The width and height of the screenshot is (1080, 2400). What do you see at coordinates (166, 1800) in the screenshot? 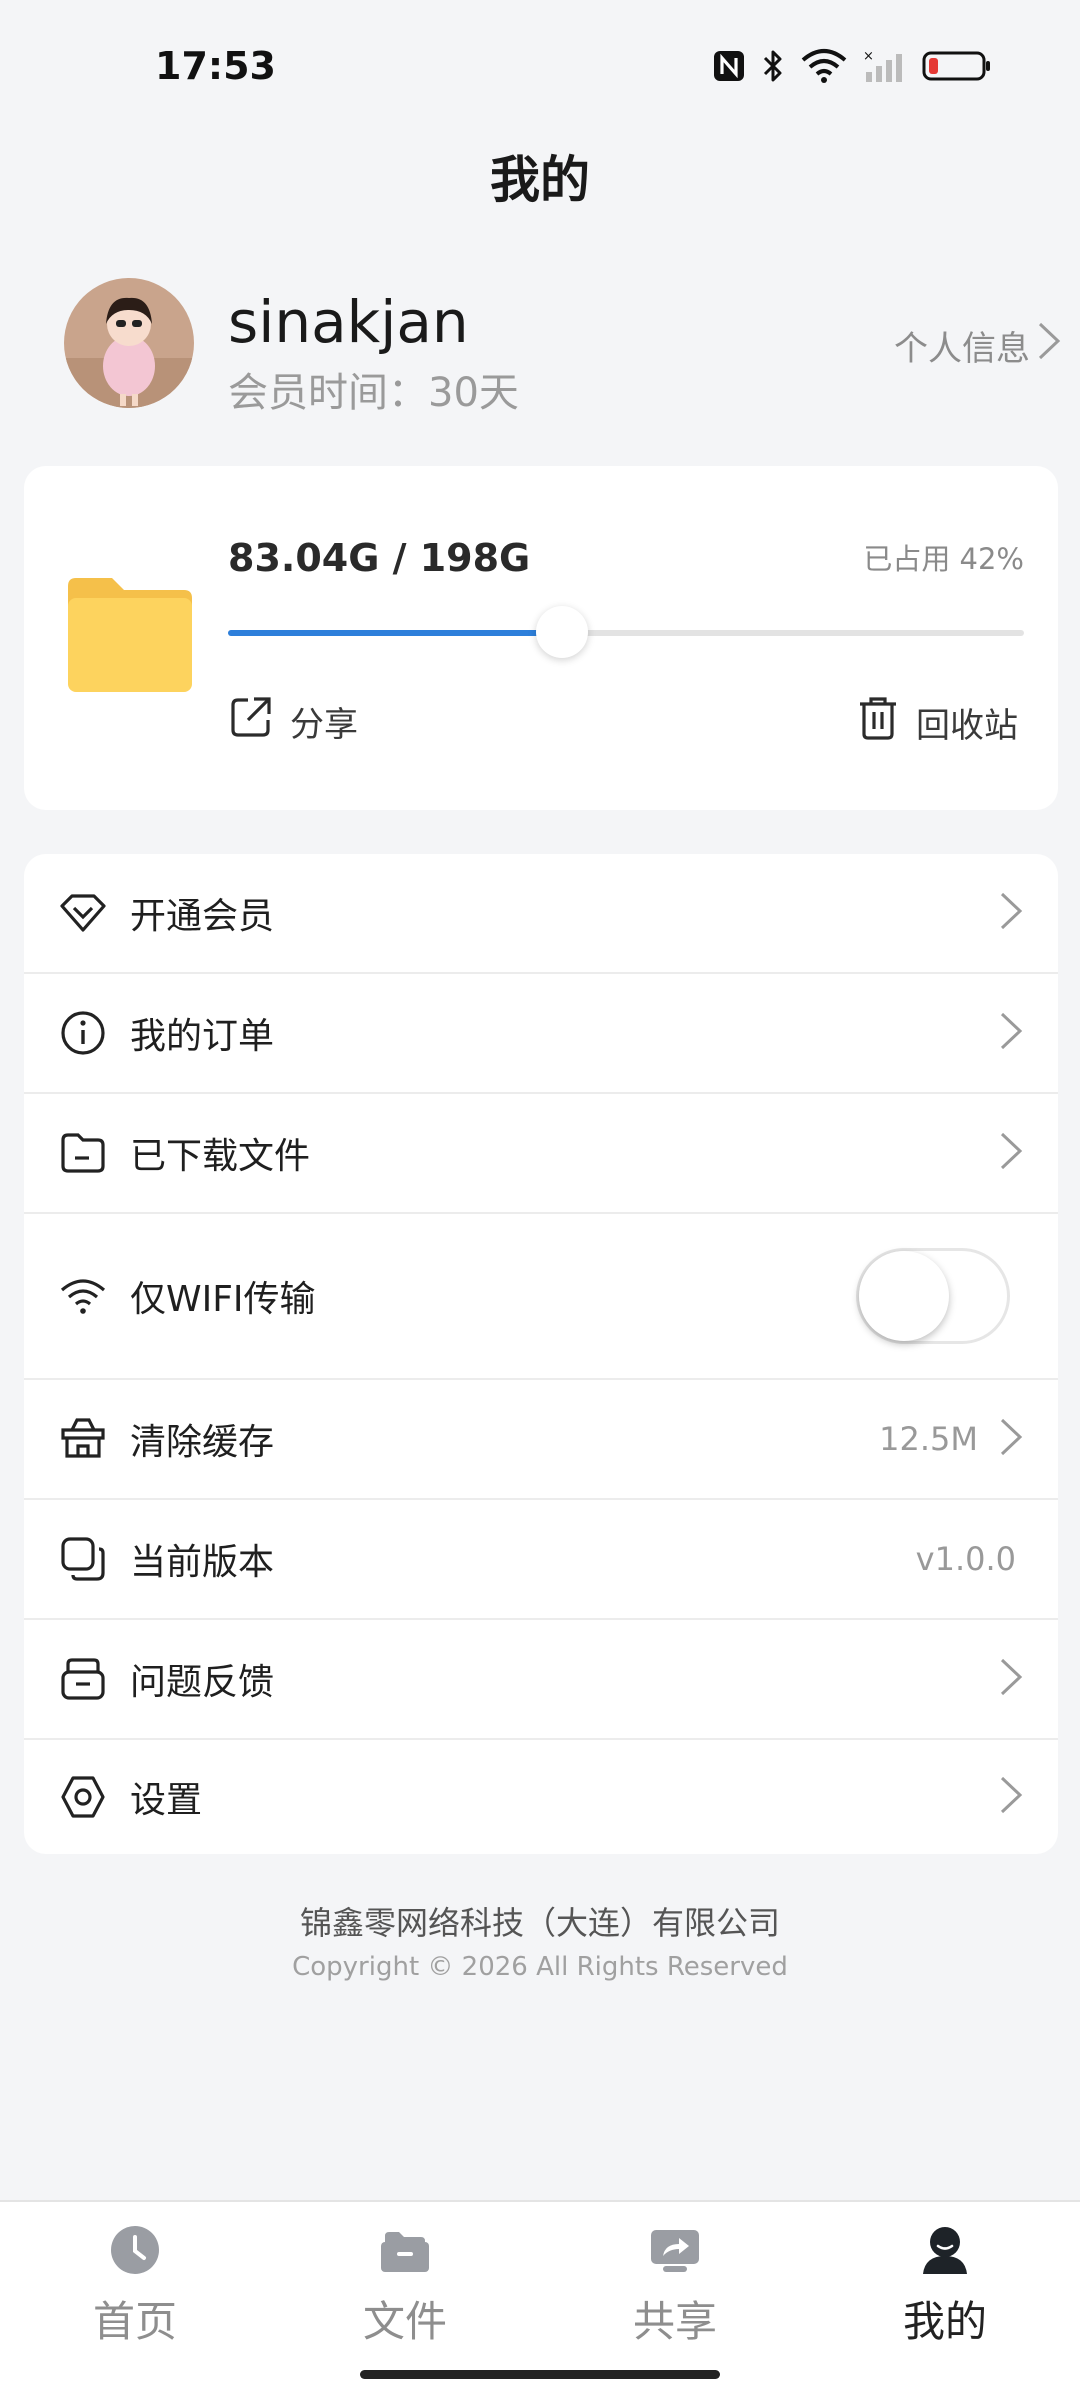
I see `menu-label: 设置` at bounding box center [166, 1800].